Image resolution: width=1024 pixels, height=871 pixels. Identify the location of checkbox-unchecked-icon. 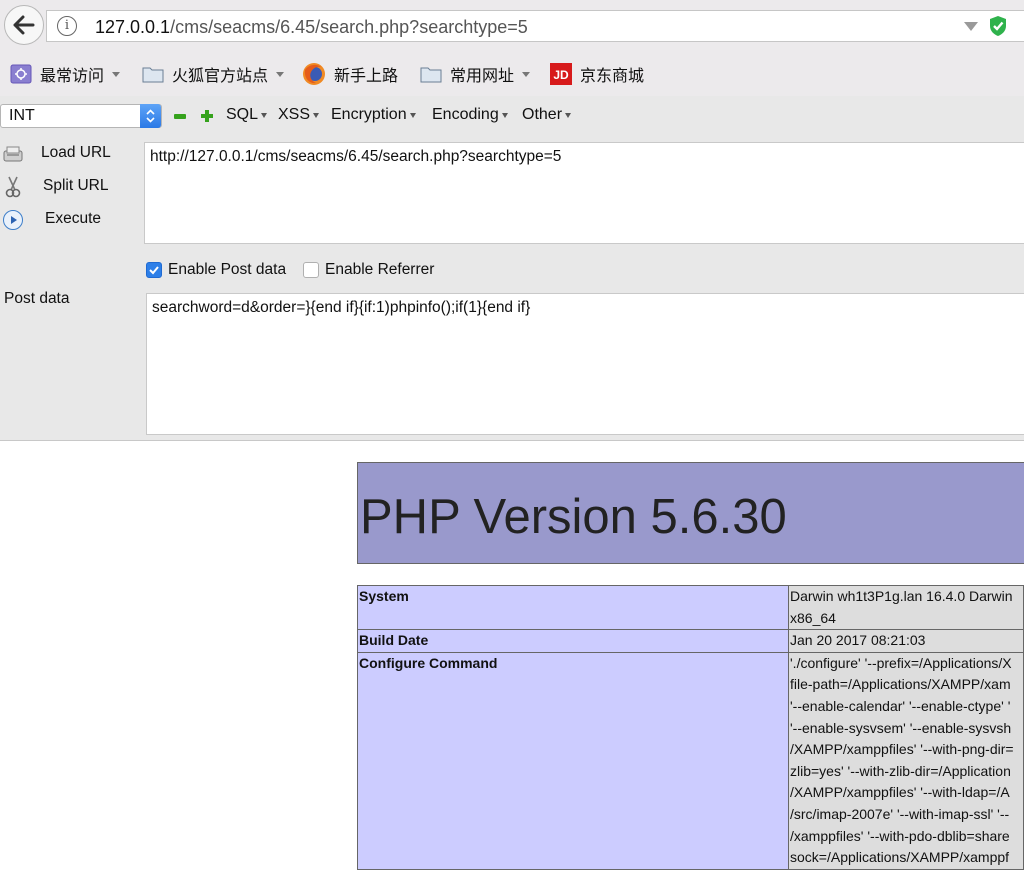
(311, 270).